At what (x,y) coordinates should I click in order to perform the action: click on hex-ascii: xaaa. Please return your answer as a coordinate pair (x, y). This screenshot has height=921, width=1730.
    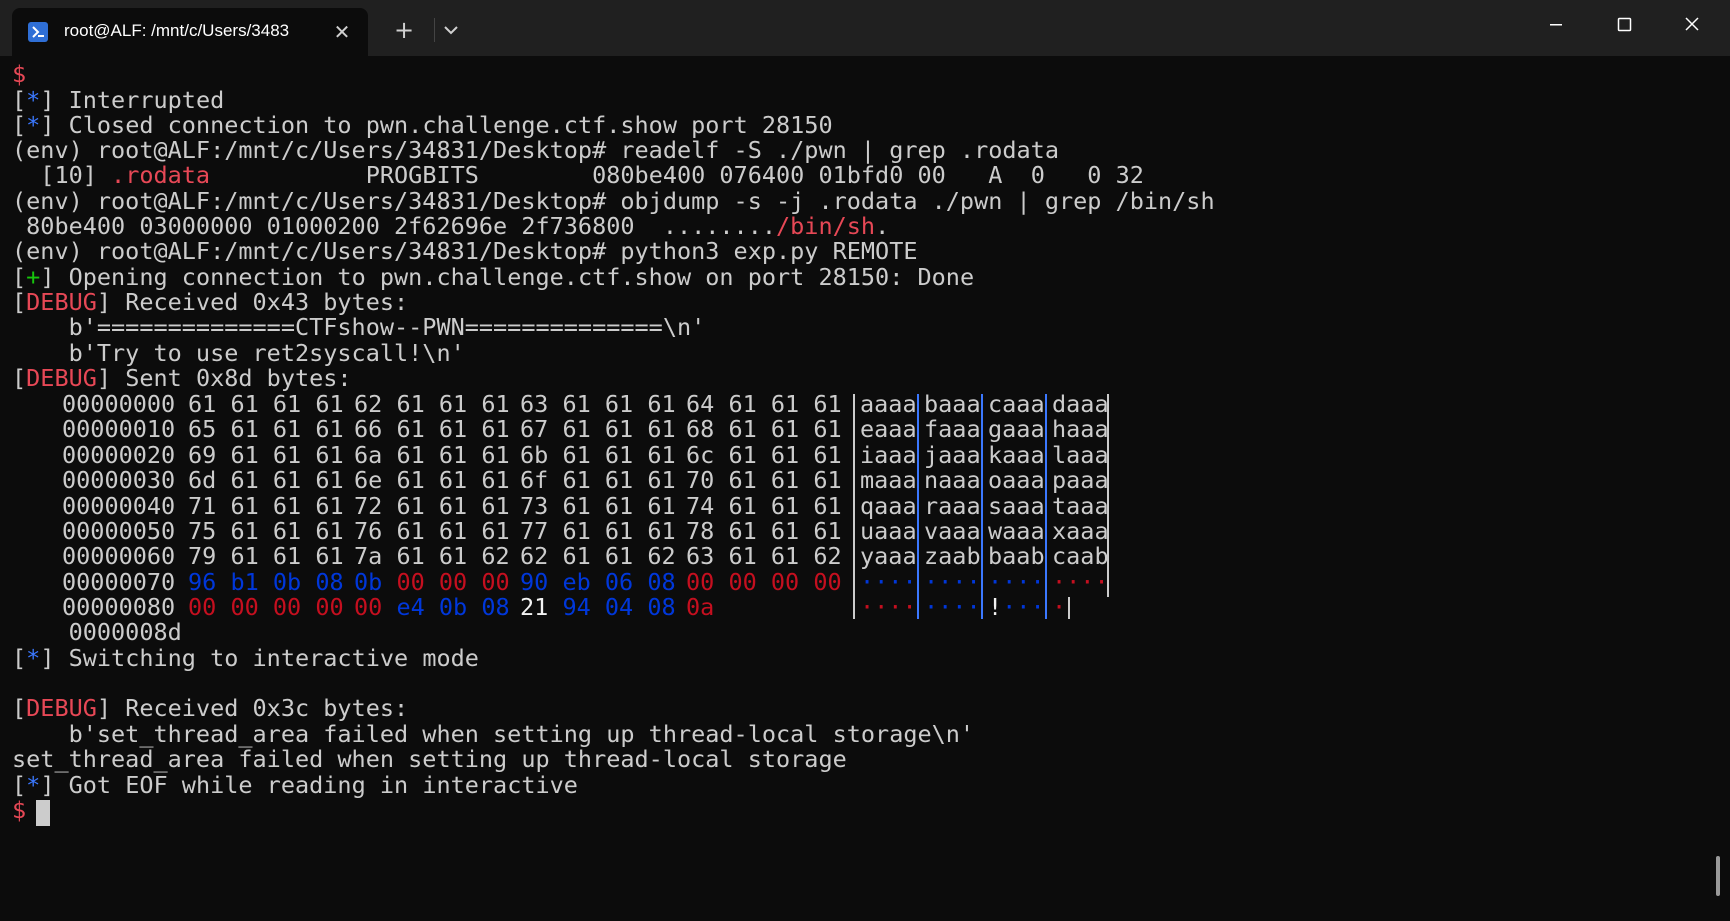
    Looking at the image, I should click on (1080, 531).